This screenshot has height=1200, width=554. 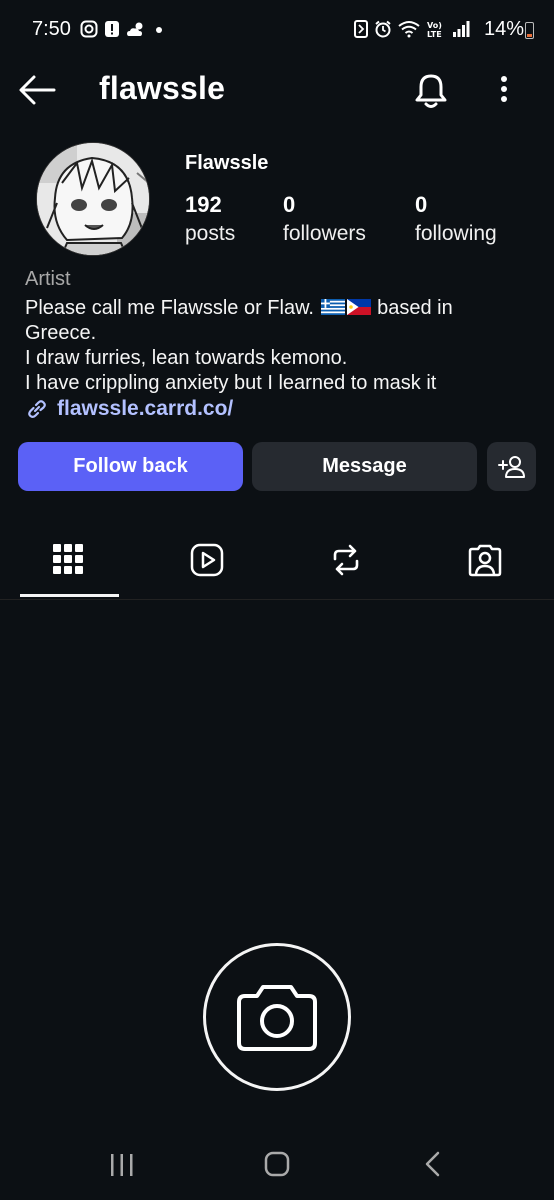 I want to click on recents-button, so click(x=122, y=1165).